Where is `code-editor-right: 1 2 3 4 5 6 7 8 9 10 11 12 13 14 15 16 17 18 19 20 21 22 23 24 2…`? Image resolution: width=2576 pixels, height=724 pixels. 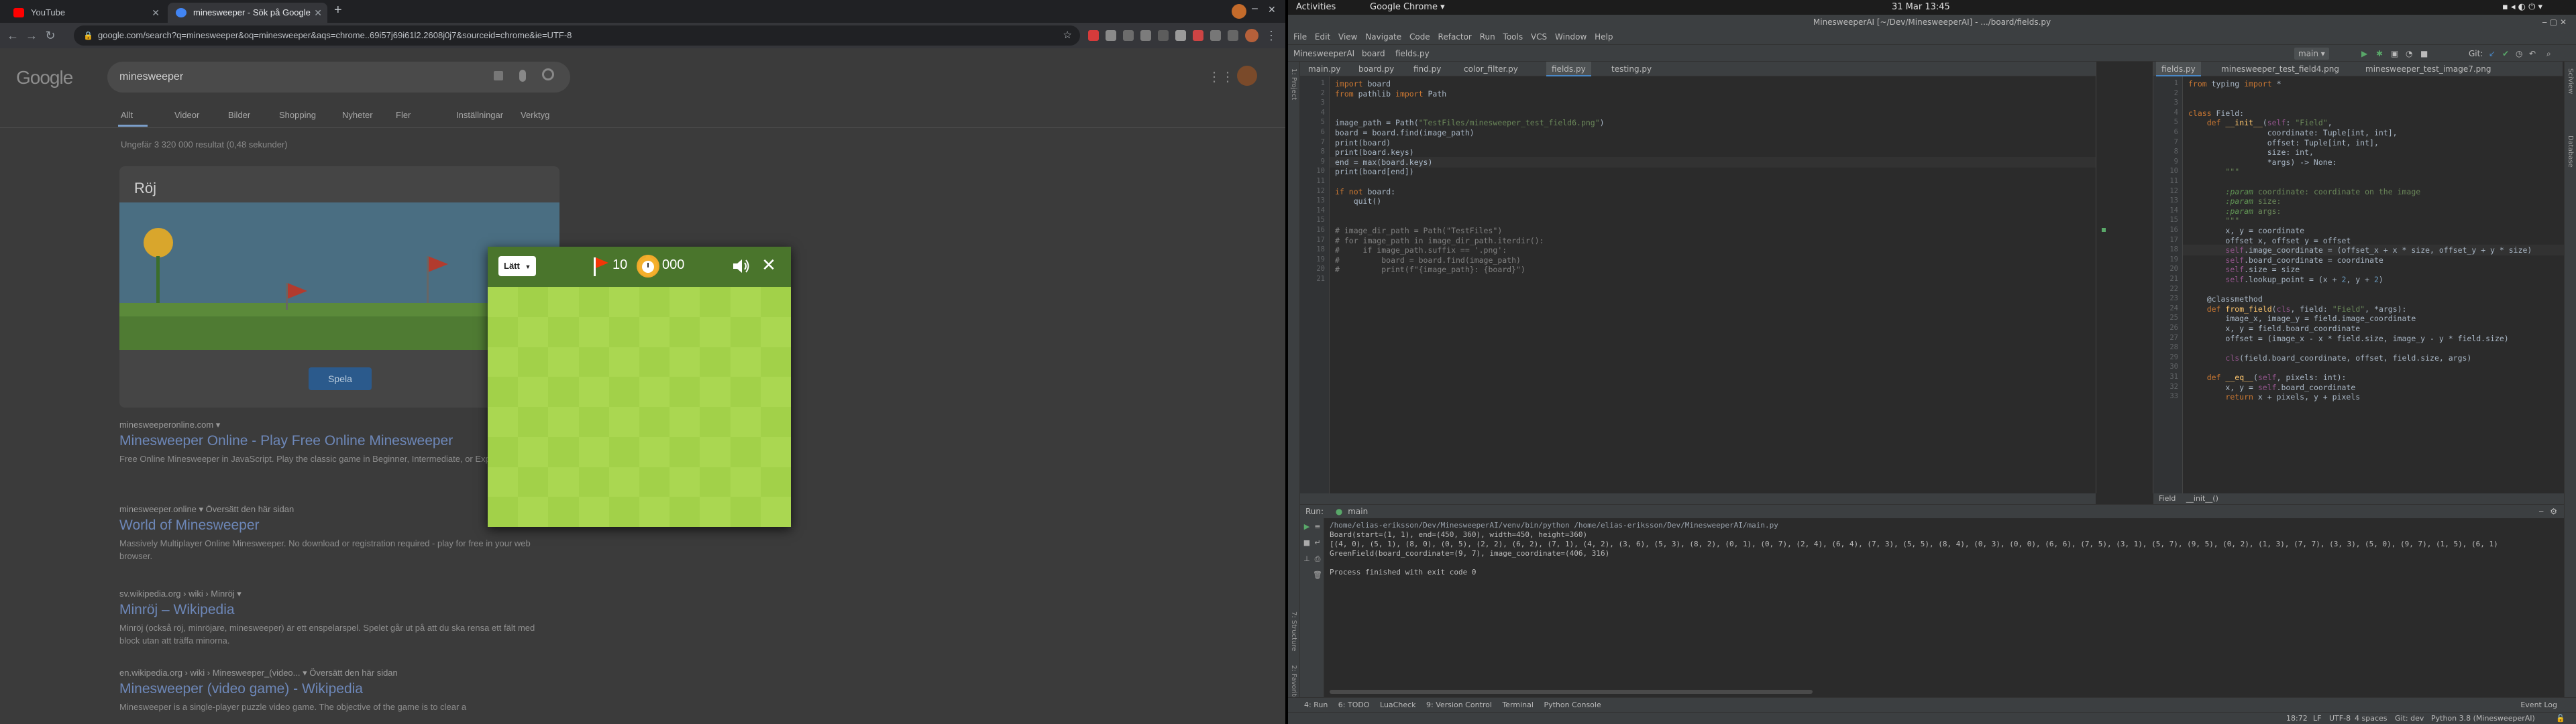 code-editor-right: 1 2 3 4 5 6 7 8 9 10 11 12 13 14 15 16 17 18 19 20 21 22 23 24 2… is located at coordinates (2358, 284).